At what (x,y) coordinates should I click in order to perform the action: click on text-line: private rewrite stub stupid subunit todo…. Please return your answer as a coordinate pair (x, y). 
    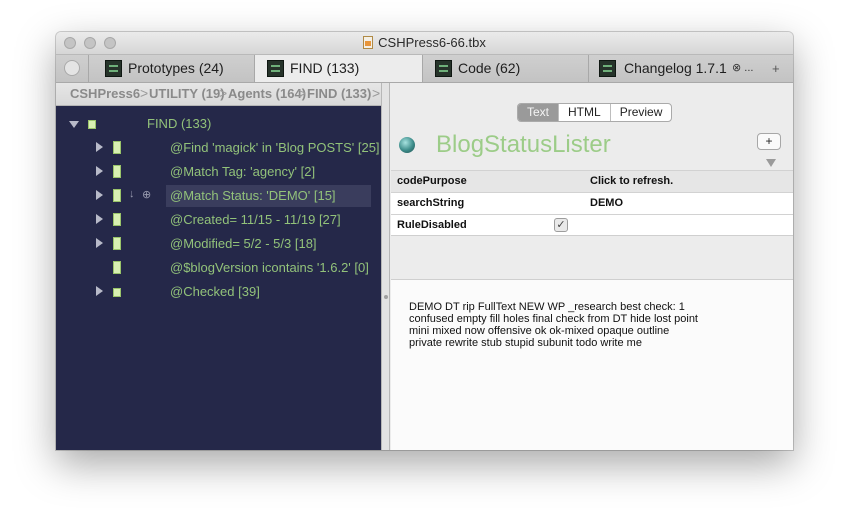
    Looking at the image, I should click on (525, 343).